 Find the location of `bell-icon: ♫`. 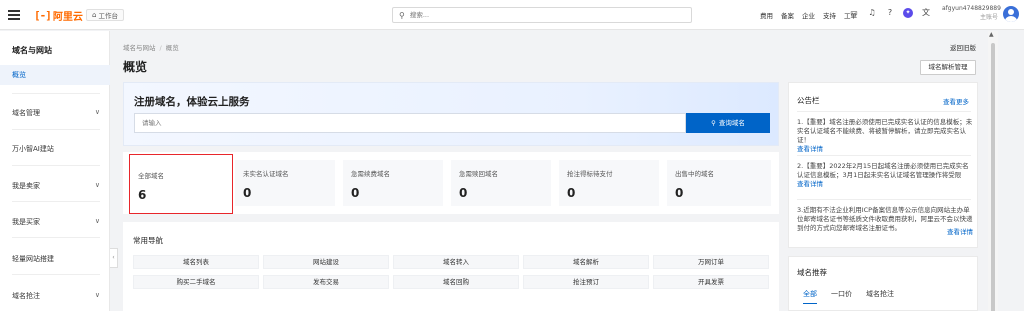

bell-icon: ♫ is located at coordinates (872, 13).